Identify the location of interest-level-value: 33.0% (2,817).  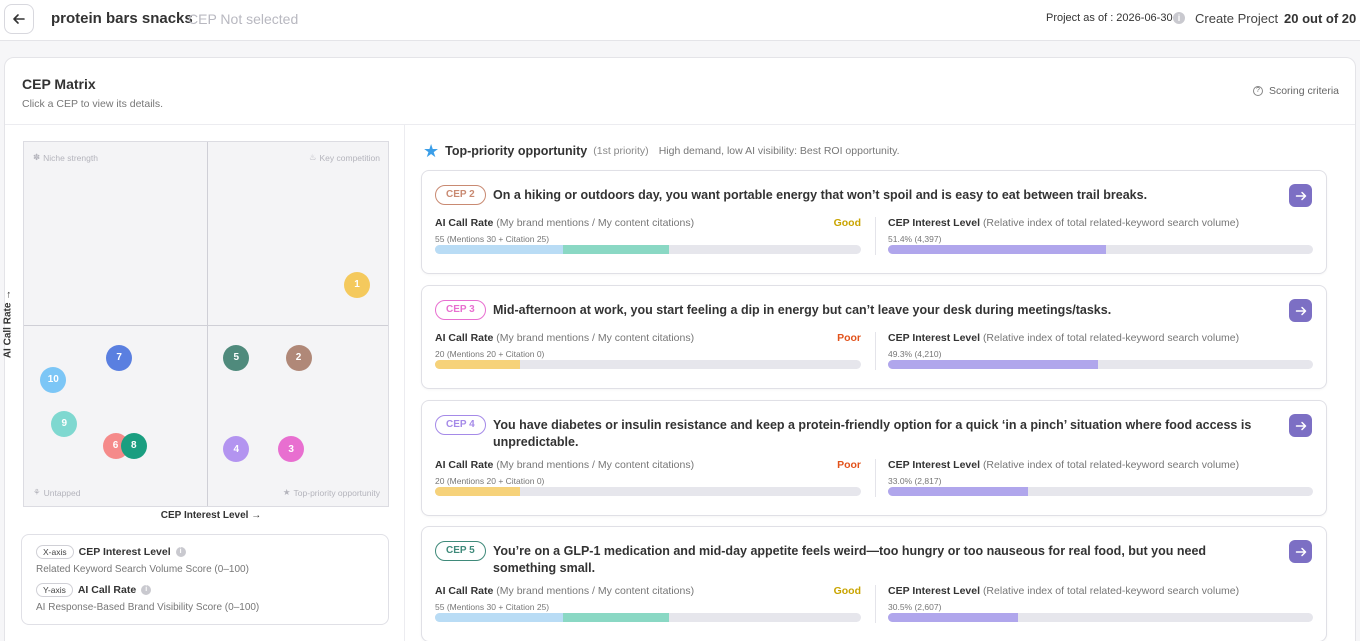
(915, 481).